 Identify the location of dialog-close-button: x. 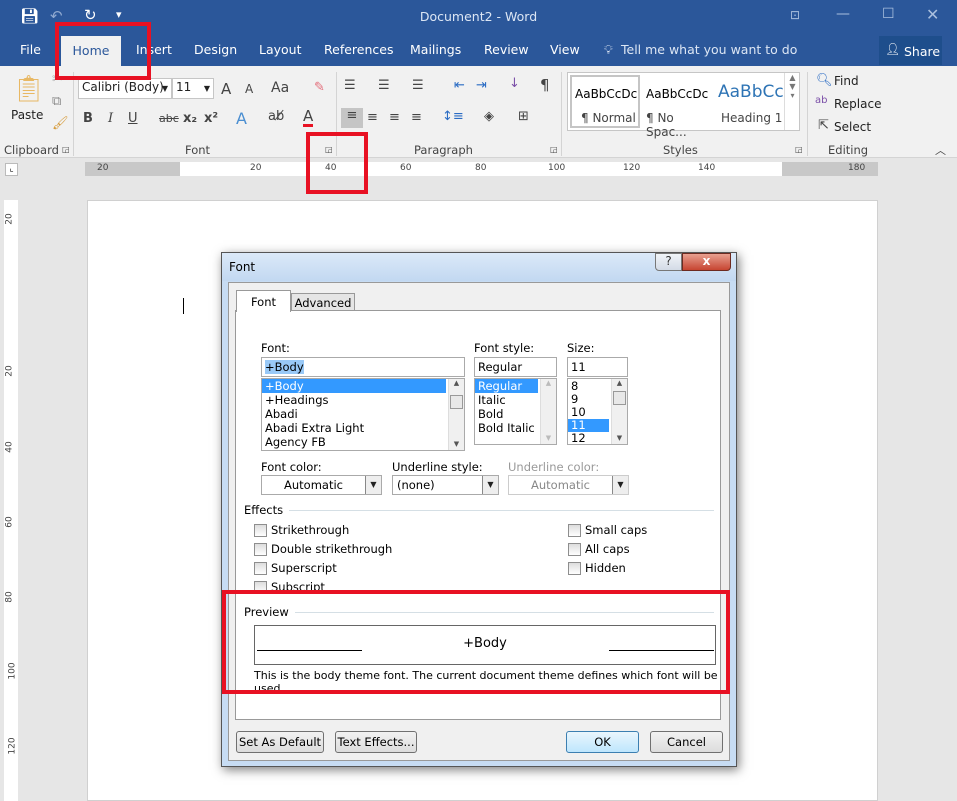
(706, 262).